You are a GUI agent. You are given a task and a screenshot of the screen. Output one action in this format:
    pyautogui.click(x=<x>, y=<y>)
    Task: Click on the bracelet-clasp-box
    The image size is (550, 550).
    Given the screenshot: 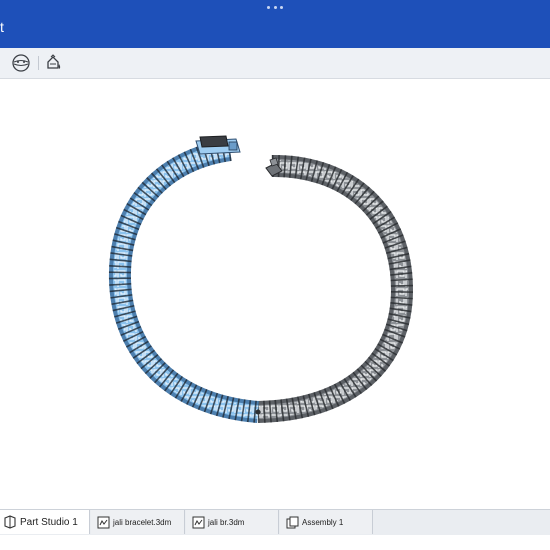 What is the action you would take?
    pyautogui.click(x=218, y=145)
    